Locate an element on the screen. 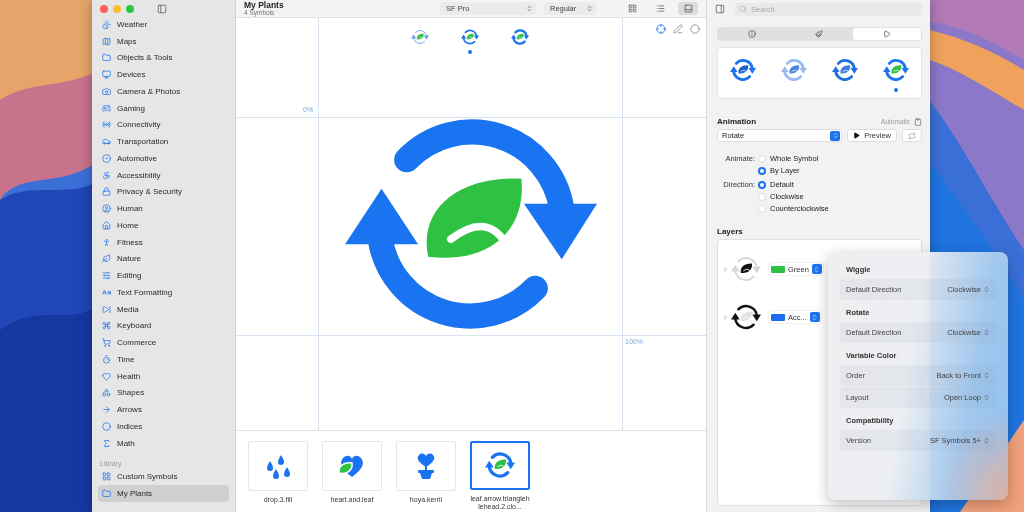  sidebar-item: Math is located at coordinates (163, 443).